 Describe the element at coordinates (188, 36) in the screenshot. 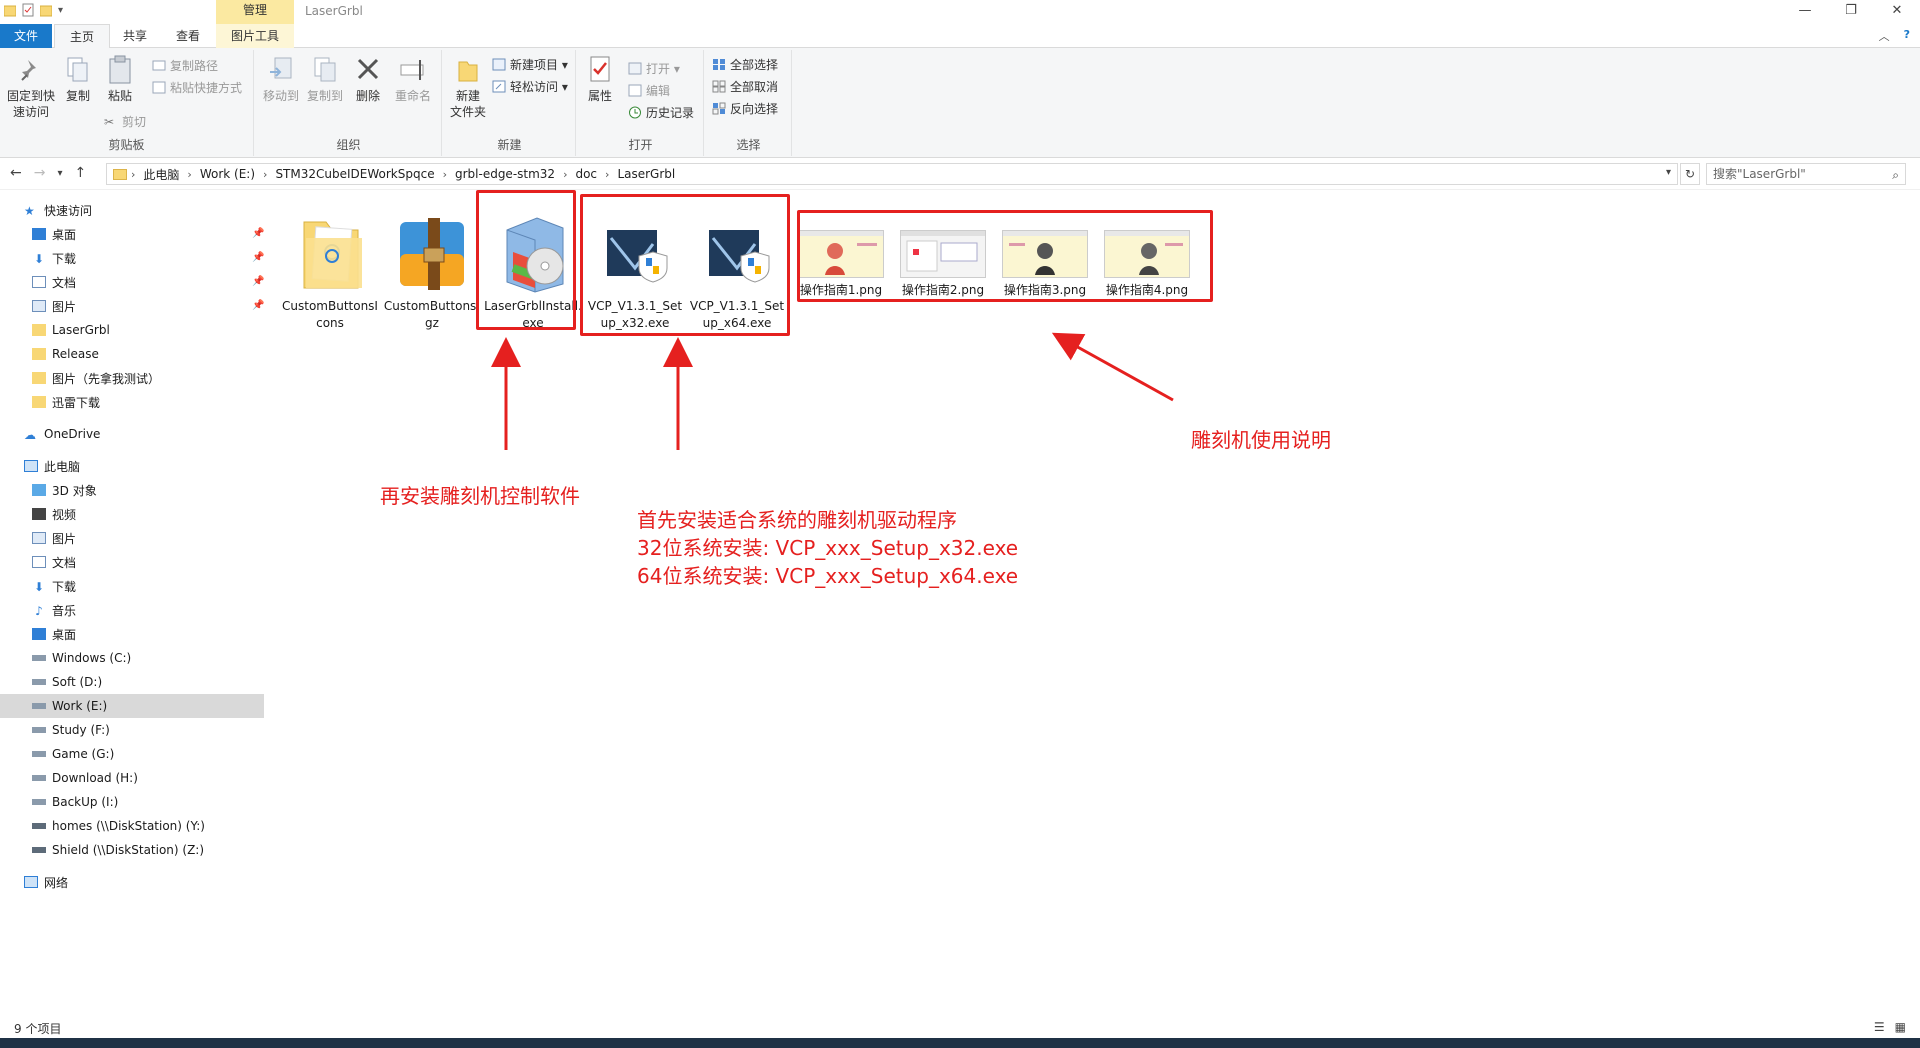

I see `tab-view: 查看` at that location.